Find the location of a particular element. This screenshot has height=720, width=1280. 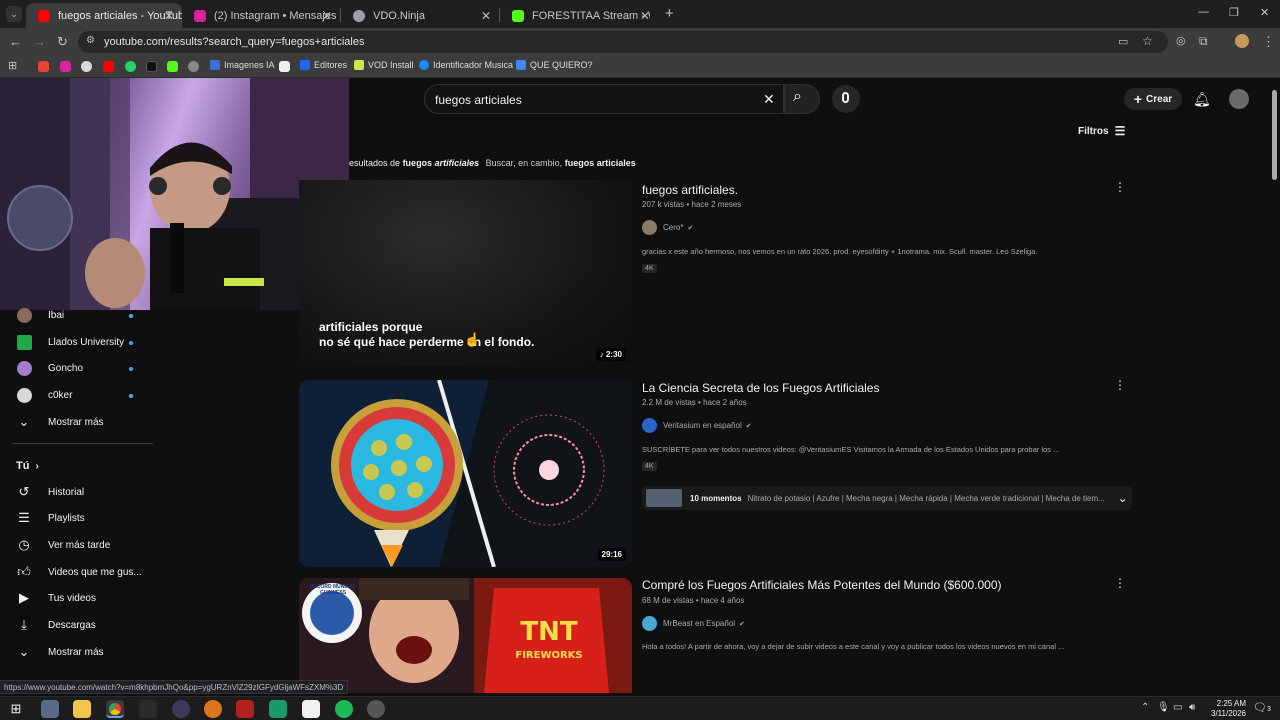

channel-link: Veritasium en español ✔ is located at coordinates (697, 425).